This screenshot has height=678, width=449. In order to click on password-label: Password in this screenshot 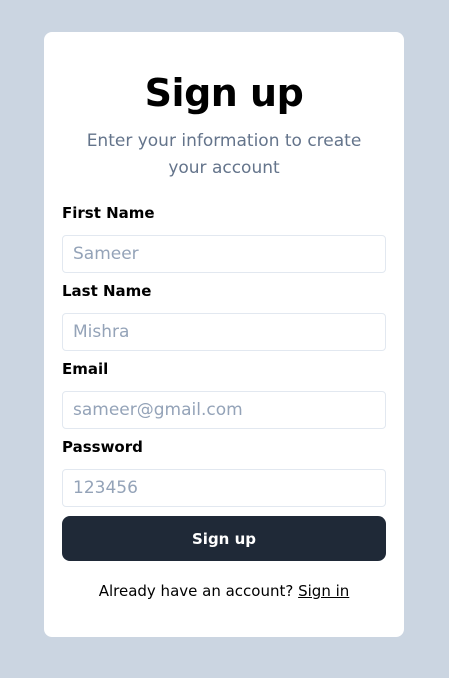, I will do `click(102, 447)`.